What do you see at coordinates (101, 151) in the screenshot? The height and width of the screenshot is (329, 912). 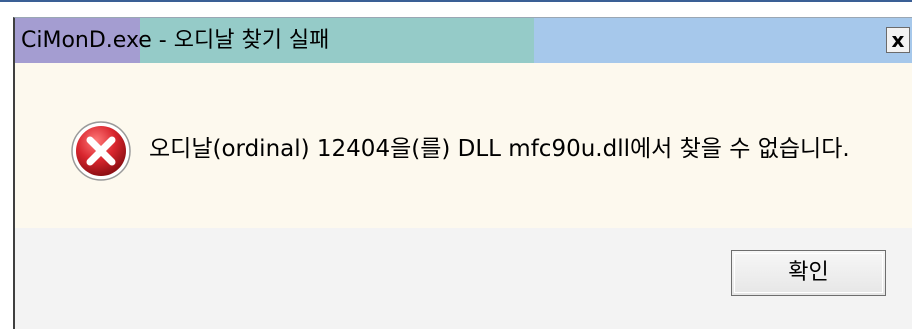 I see `error-icon` at bounding box center [101, 151].